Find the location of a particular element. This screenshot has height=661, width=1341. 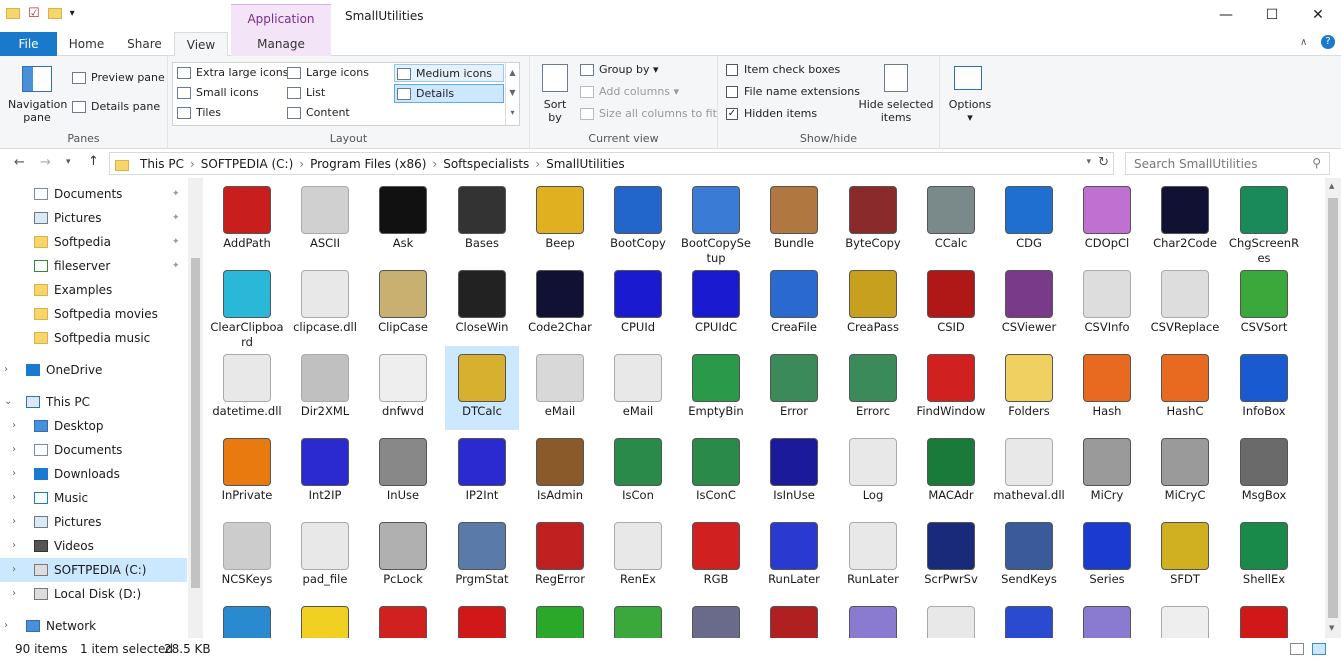

file-item: CCalc is located at coordinates (951, 220).